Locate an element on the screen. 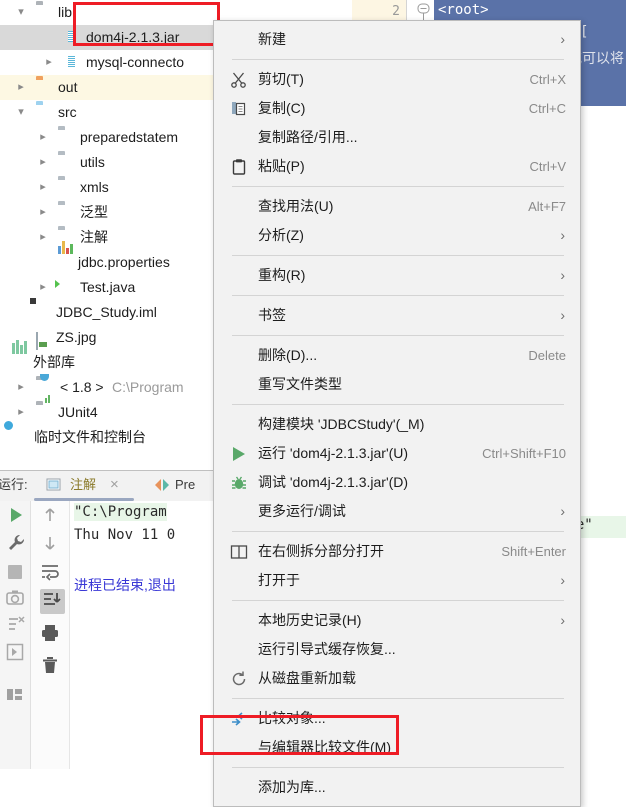 The height and width of the screenshot is (807, 626). menu-item-local-history: 本地历史记录(H) › is located at coordinates (397, 620).